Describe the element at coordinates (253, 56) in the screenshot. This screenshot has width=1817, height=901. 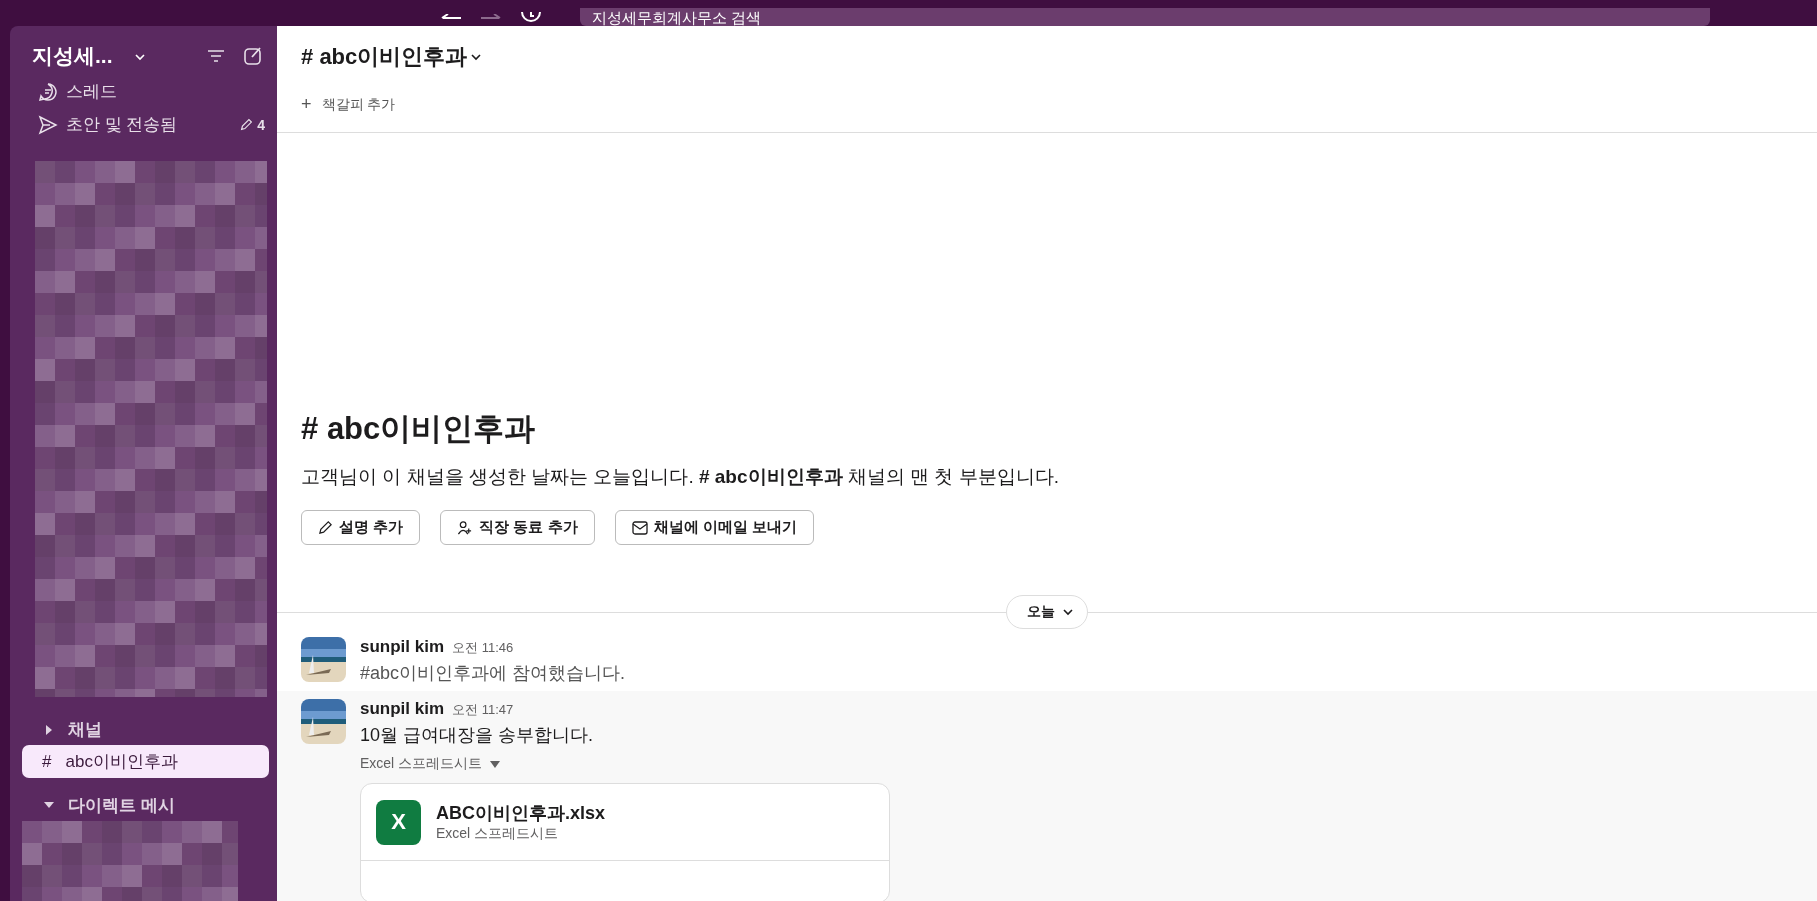
I see `compose-icon` at that location.